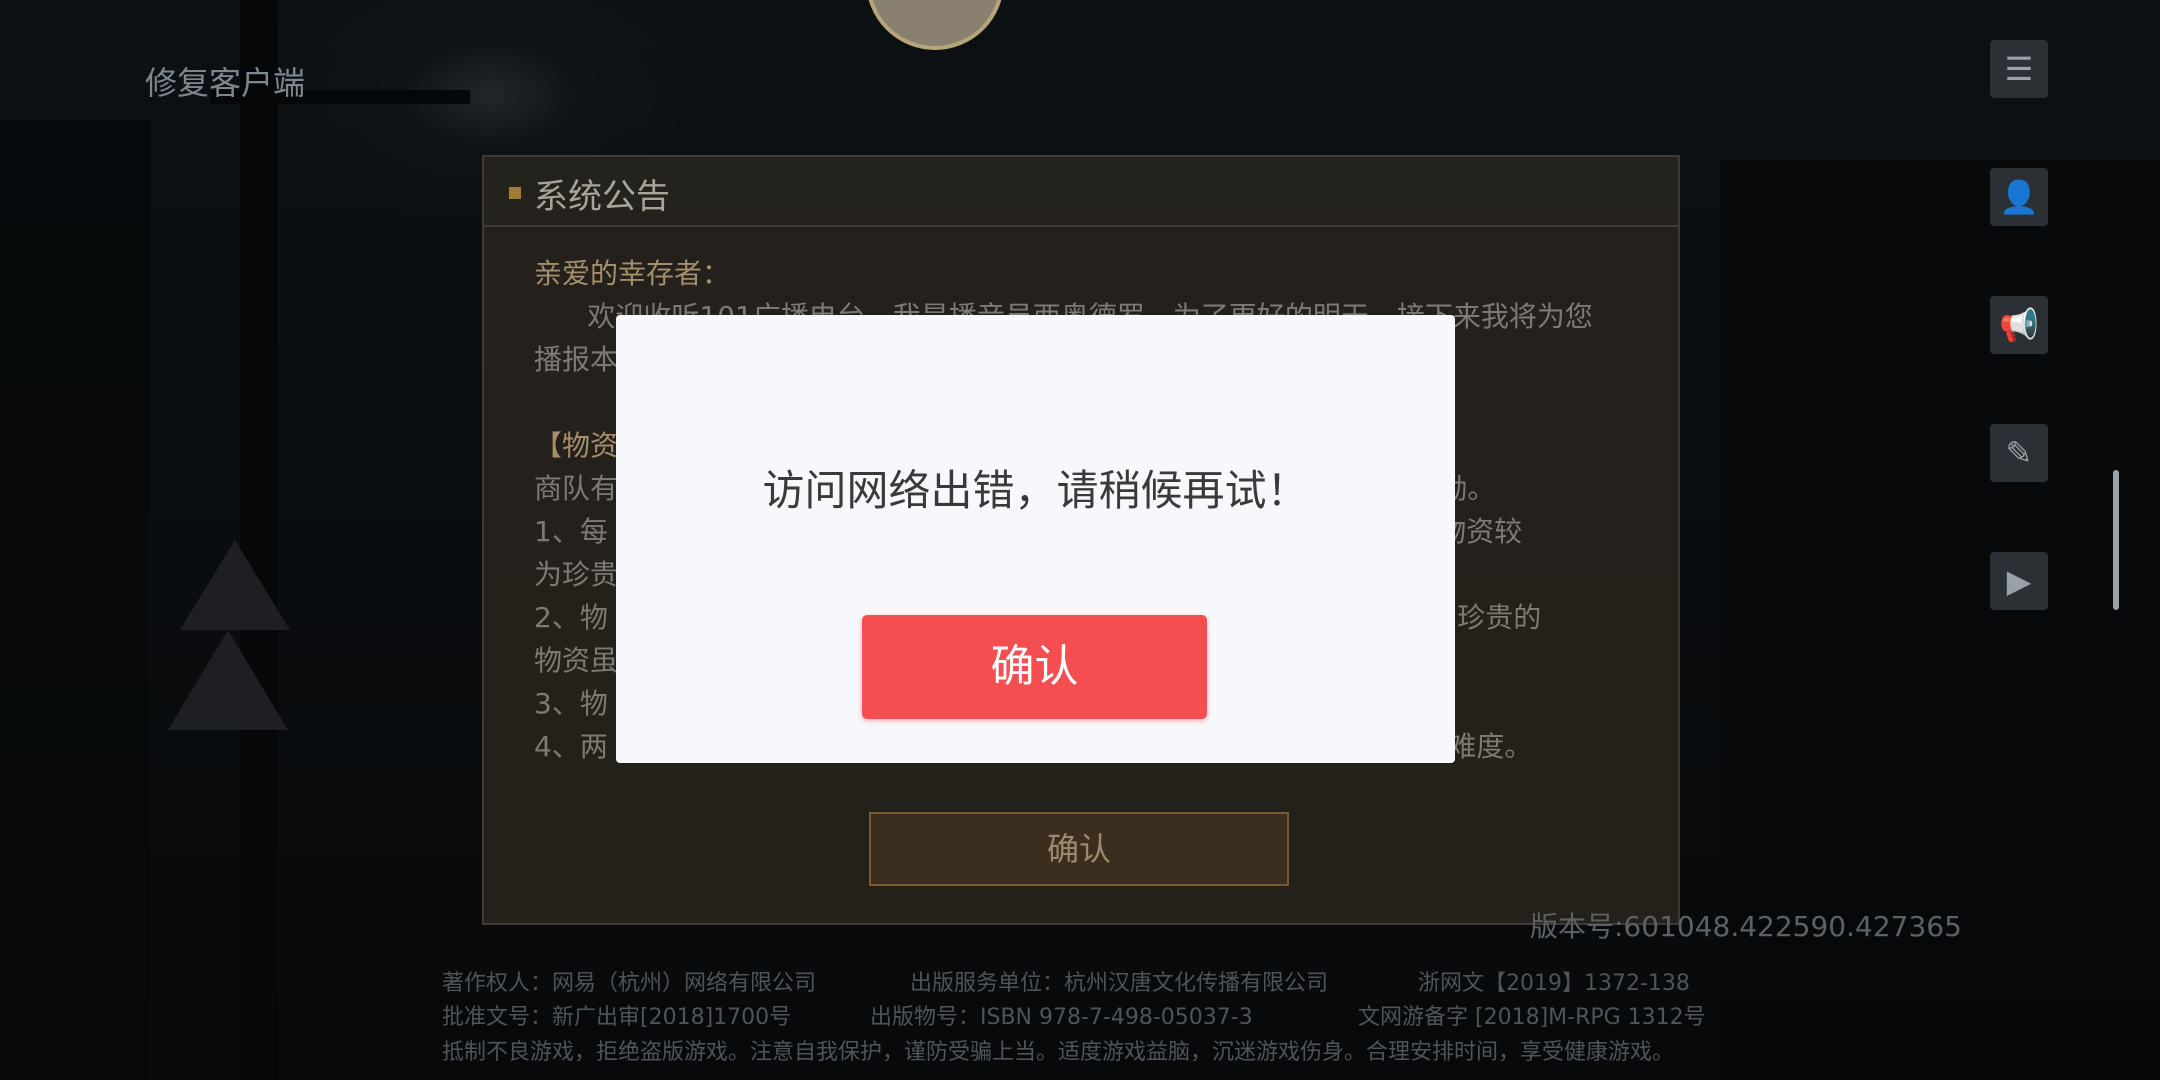 The width and height of the screenshot is (2160, 1080). Describe the element at coordinates (1081, 192) in the screenshot. I see `notice-header: 系统公告` at that location.